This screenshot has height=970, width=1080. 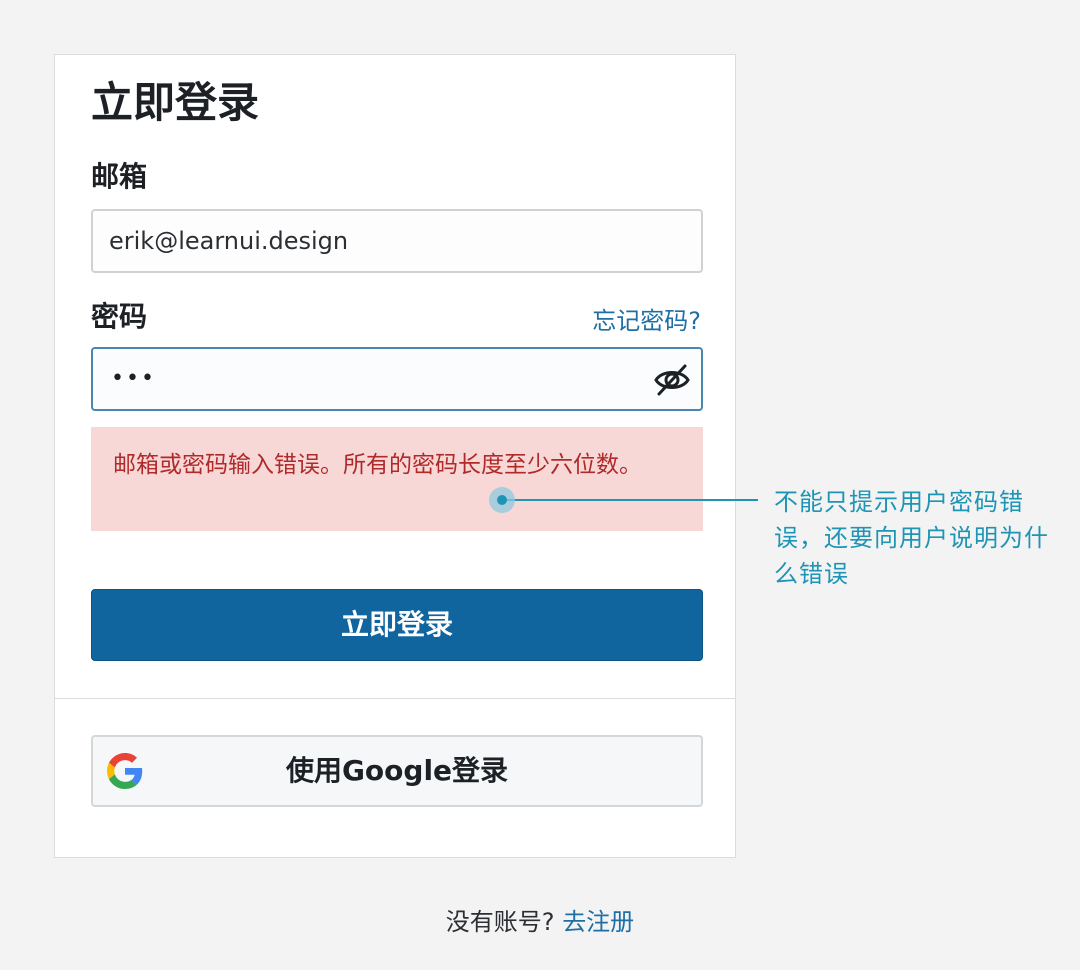 I want to click on google-login-button: 使用Google登录, so click(x=397, y=771).